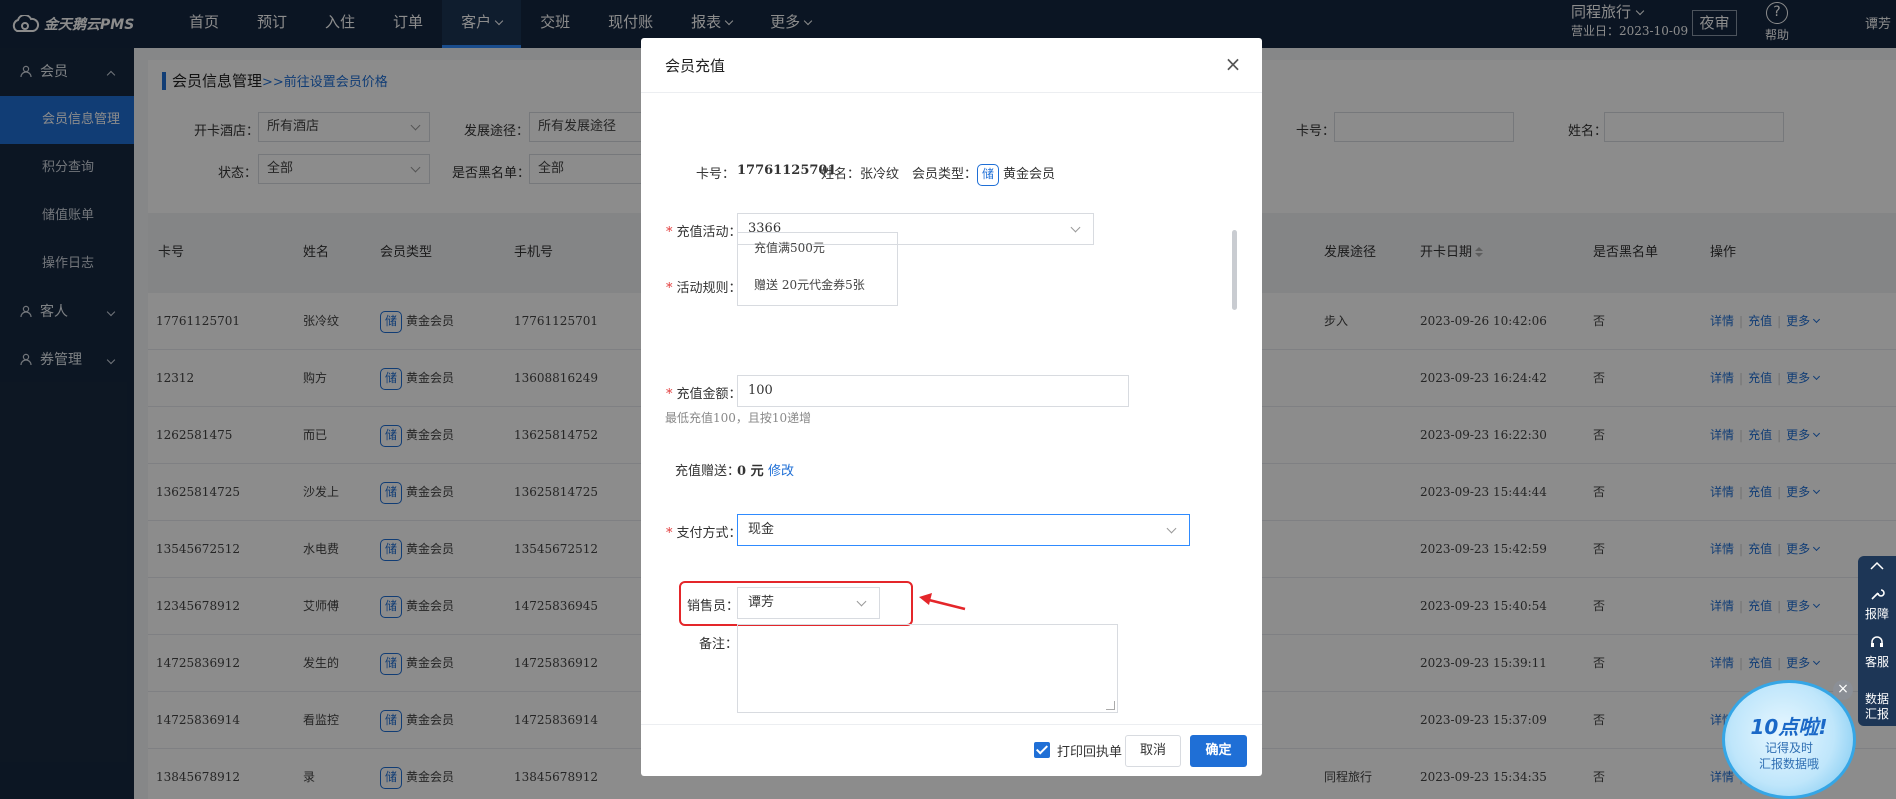  I want to click on stored-value-badge: 储, so click(988, 174).